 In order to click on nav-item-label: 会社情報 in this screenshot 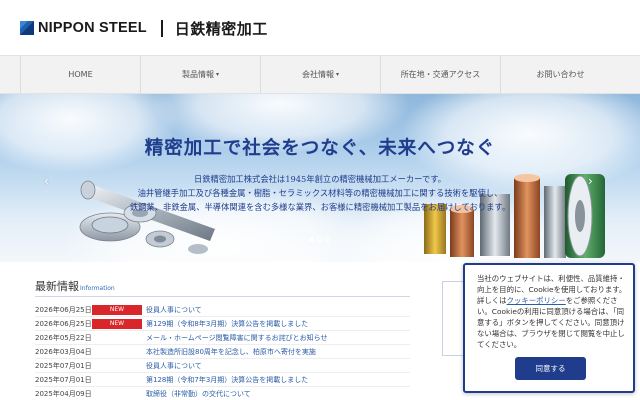, I will do `click(317, 74)`.